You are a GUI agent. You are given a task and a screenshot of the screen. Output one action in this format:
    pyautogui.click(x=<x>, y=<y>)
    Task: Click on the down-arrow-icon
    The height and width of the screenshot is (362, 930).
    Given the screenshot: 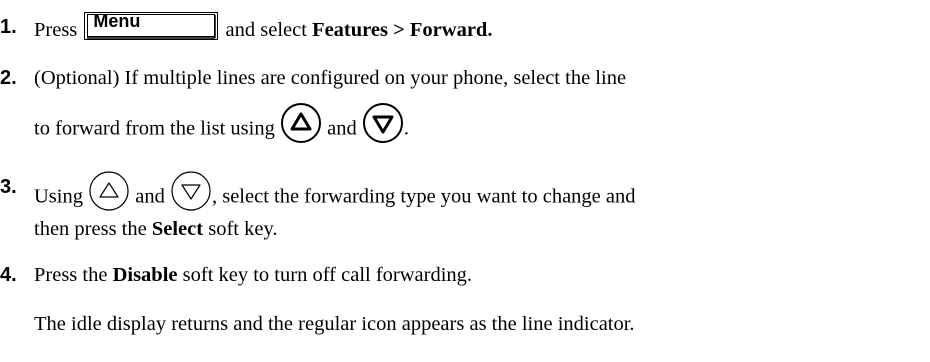 What is the action you would take?
    pyautogui.click(x=383, y=128)
    